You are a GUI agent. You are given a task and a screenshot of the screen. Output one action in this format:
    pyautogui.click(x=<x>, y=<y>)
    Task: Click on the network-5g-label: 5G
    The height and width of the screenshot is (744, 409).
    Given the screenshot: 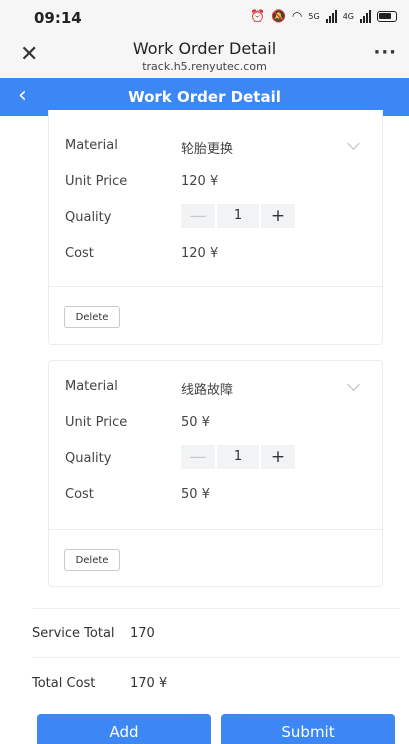 What is the action you would take?
    pyautogui.click(x=314, y=16)
    